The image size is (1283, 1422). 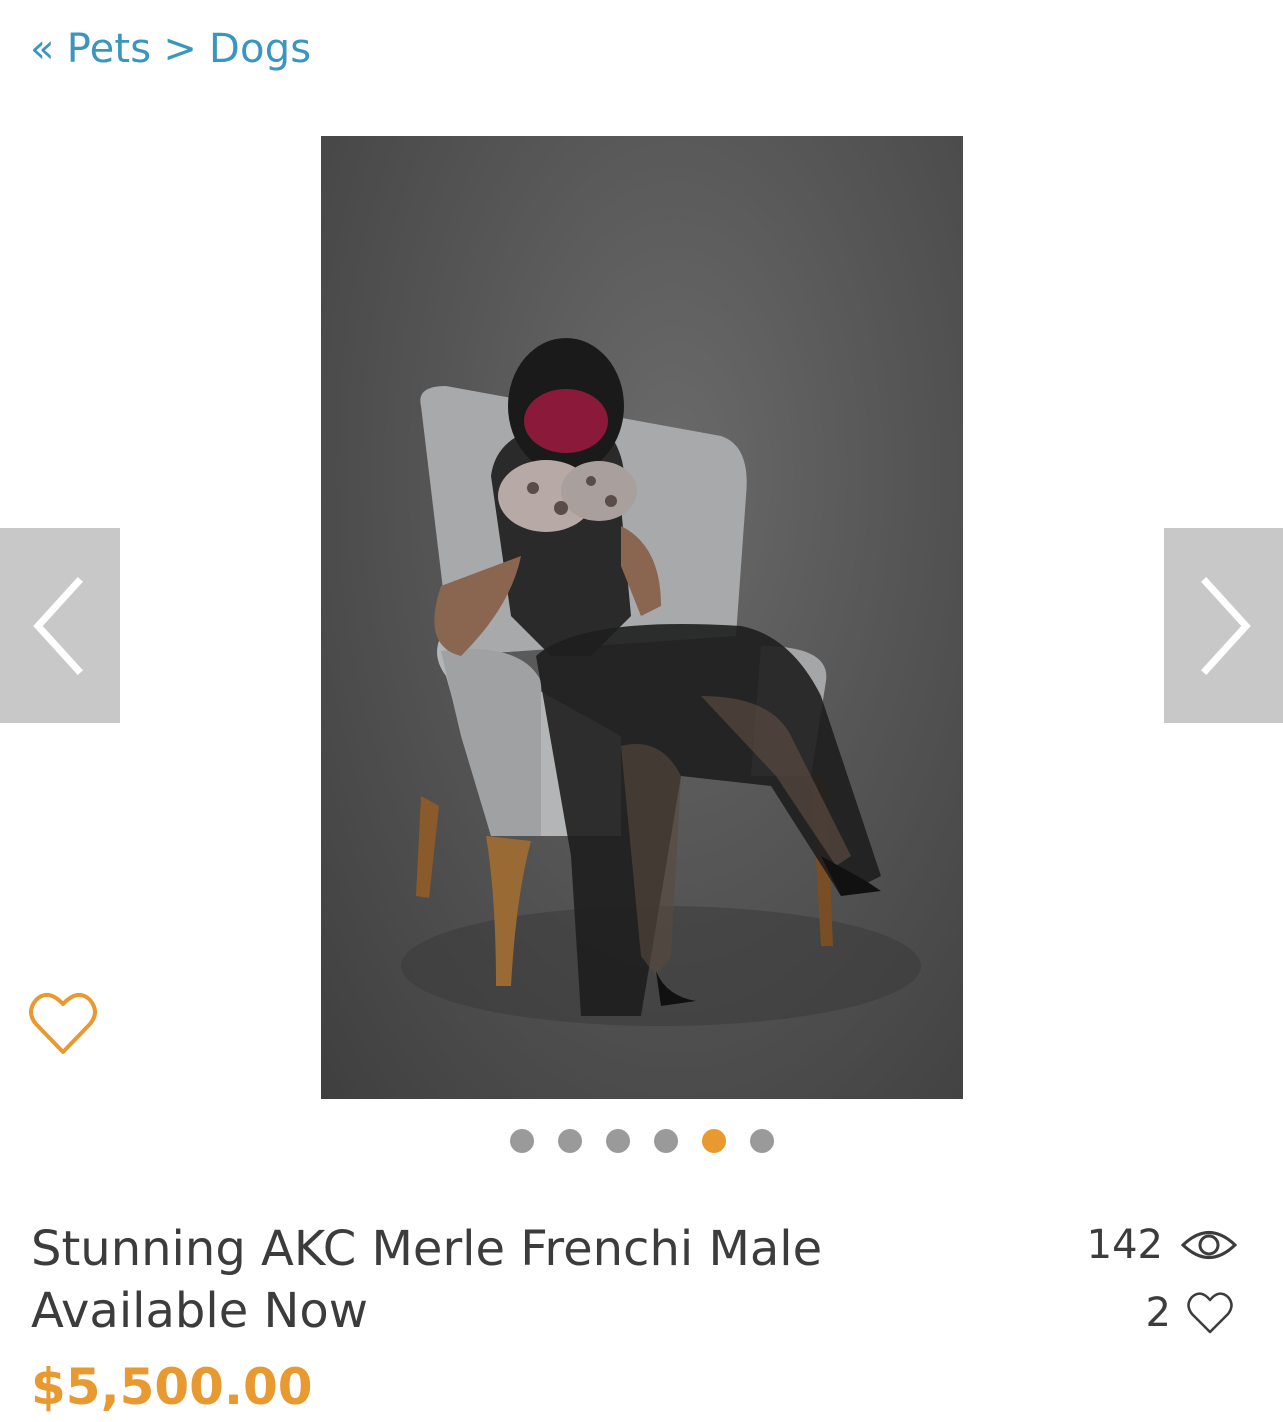 What do you see at coordinates (1124, 1245) in the screenshot?
I see `views-count-value: 142` at bounding box center [1124, 1245].